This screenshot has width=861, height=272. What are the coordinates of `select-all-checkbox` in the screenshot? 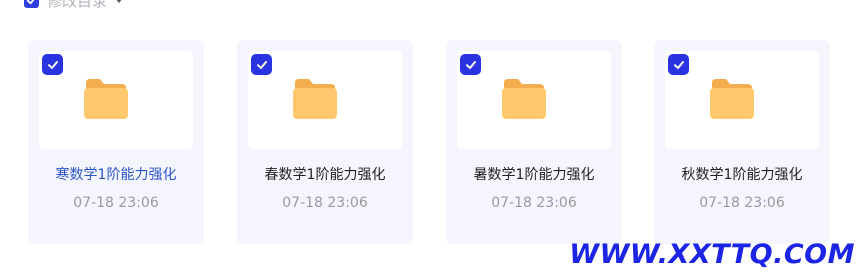 It's located at (31, 4).